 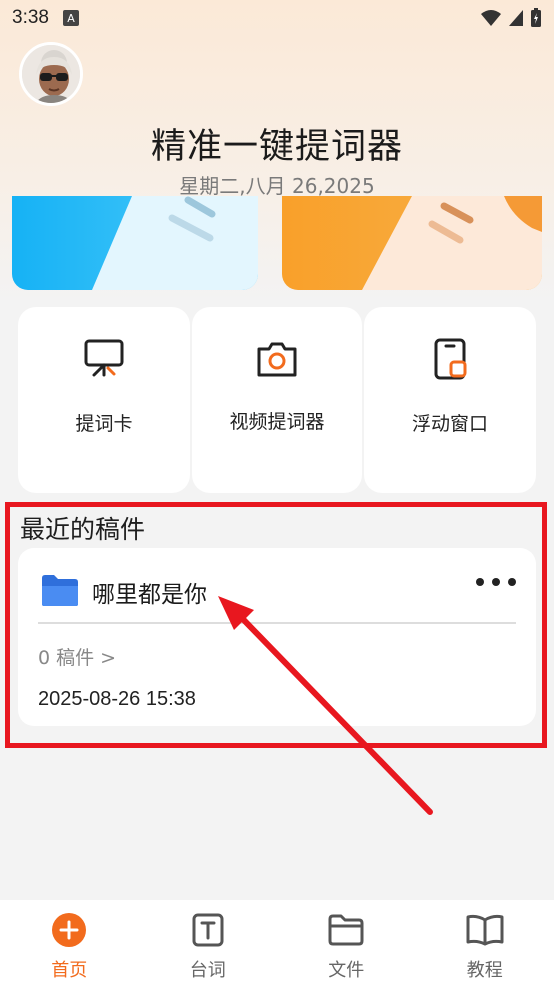 I want to click on nav-script: 台词, so click(x=208, y=942).